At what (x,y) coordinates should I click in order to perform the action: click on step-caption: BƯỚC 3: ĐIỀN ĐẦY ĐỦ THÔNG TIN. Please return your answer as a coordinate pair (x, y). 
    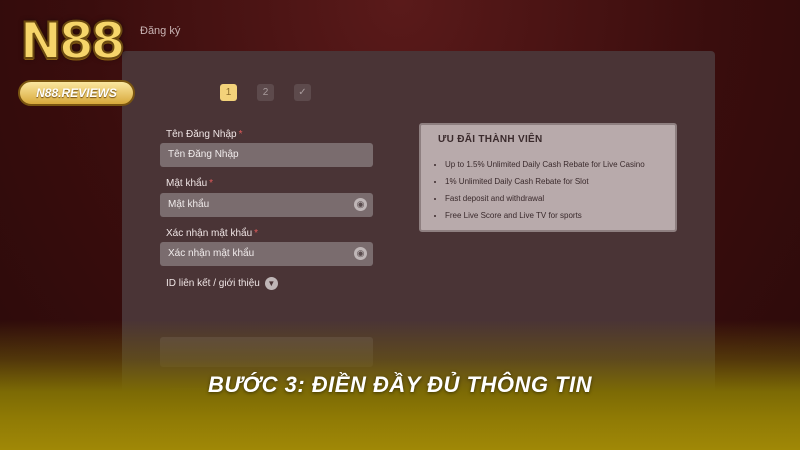
    Looking at the image, I should click on (400, 384).